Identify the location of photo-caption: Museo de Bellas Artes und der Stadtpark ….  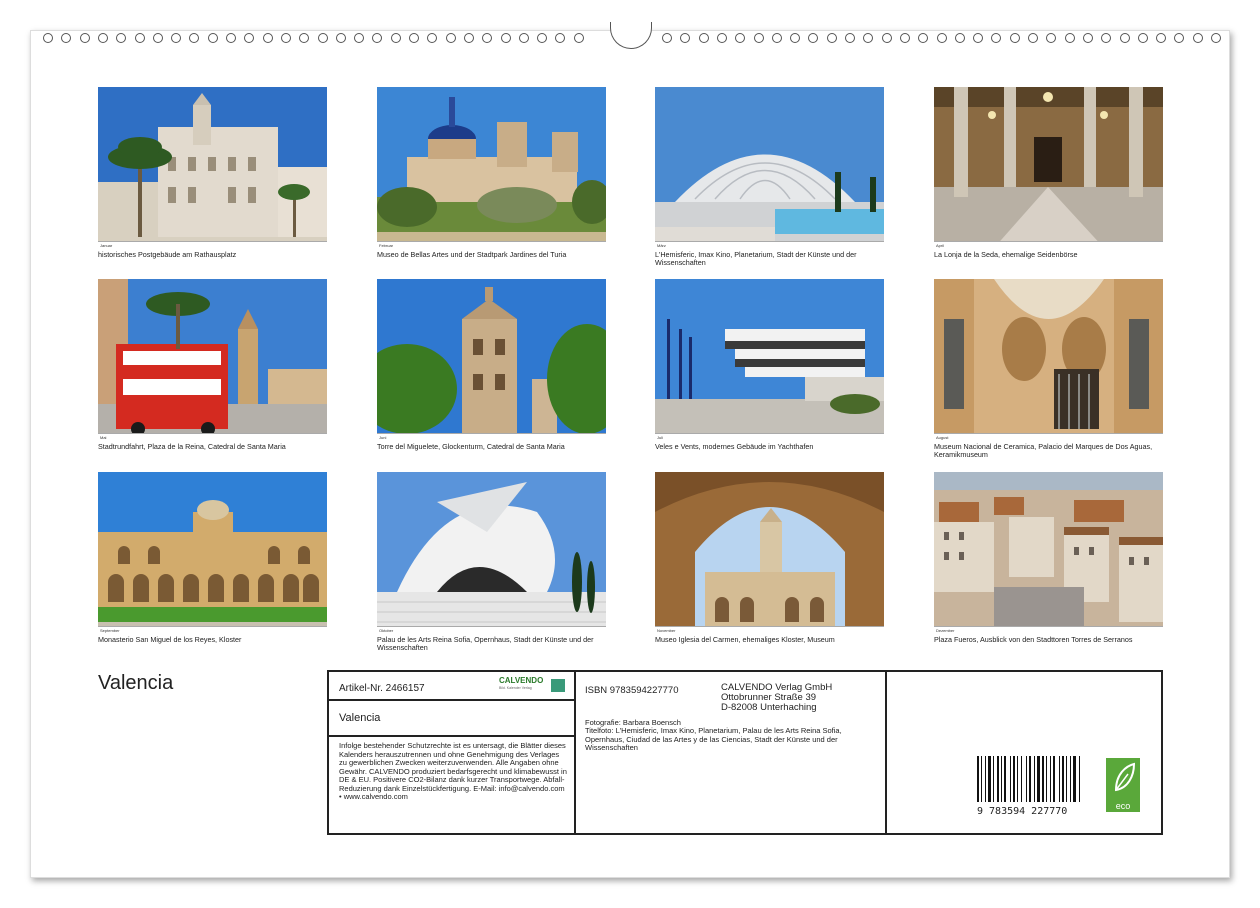
(472, 254).